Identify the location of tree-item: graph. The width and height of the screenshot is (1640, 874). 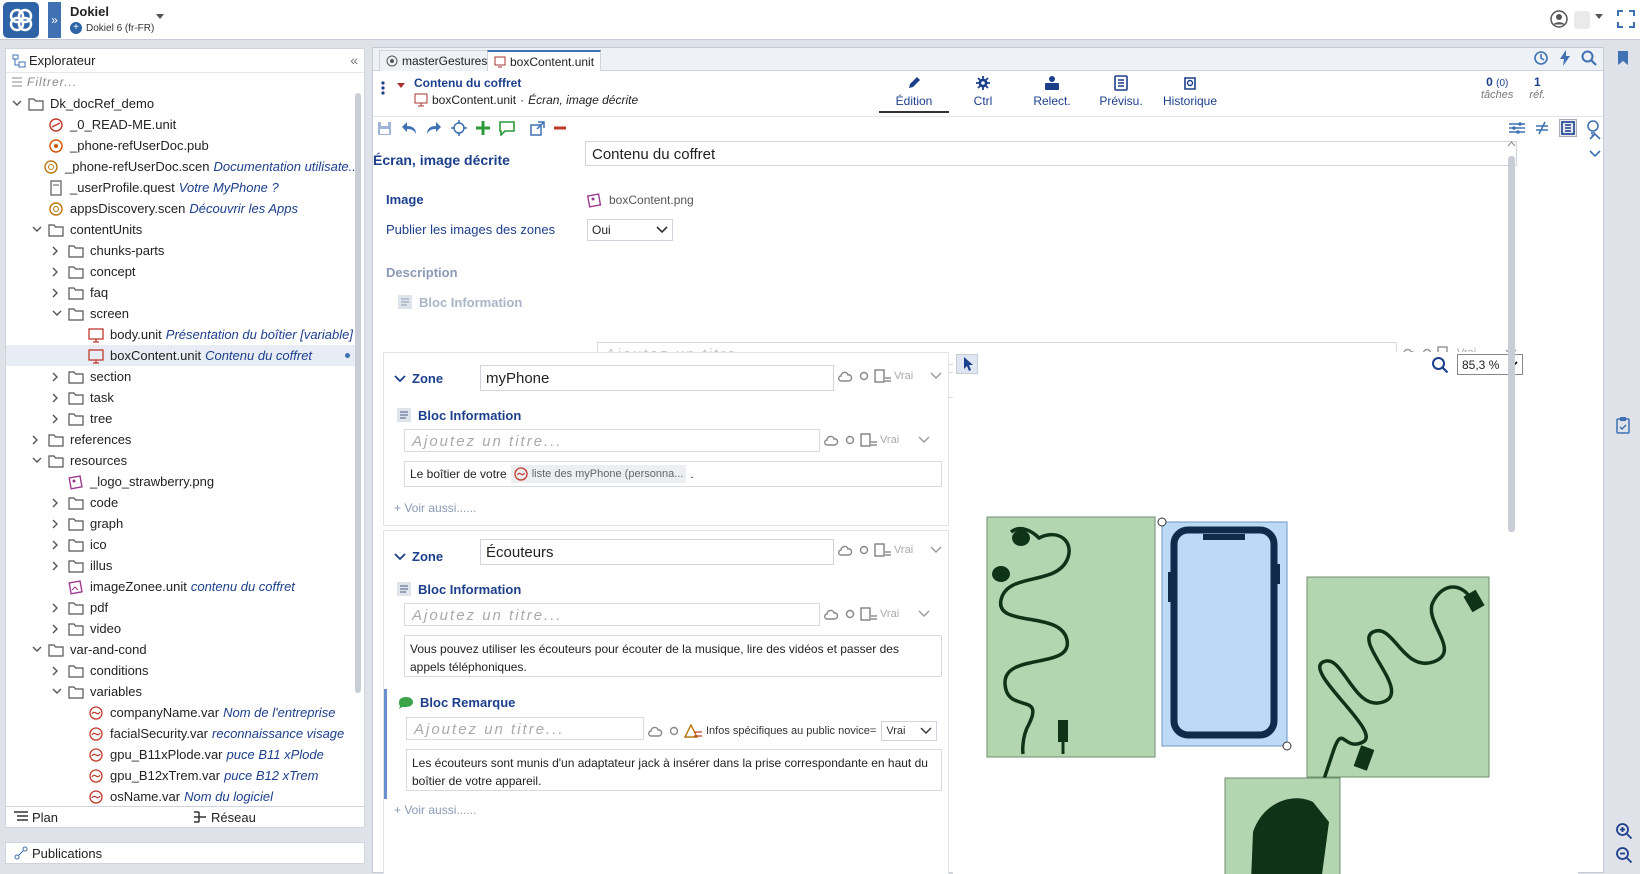
(181, 523).